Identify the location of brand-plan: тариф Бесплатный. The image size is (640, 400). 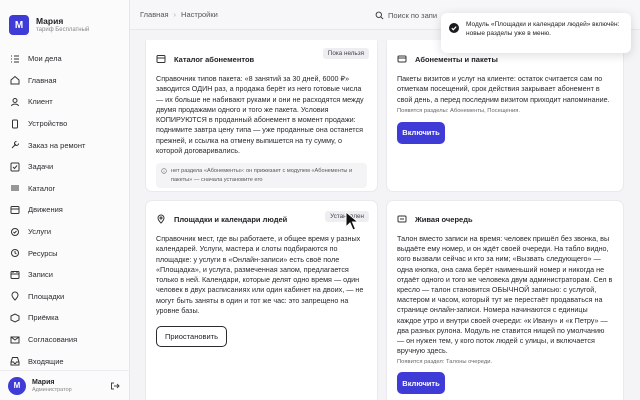
(63, 30).